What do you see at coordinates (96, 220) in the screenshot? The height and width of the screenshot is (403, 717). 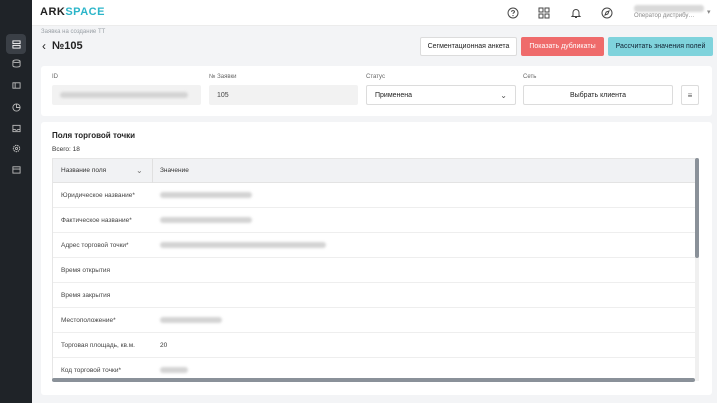 I see `field-name: Фактическое название*` at bounding box center [96, 220].